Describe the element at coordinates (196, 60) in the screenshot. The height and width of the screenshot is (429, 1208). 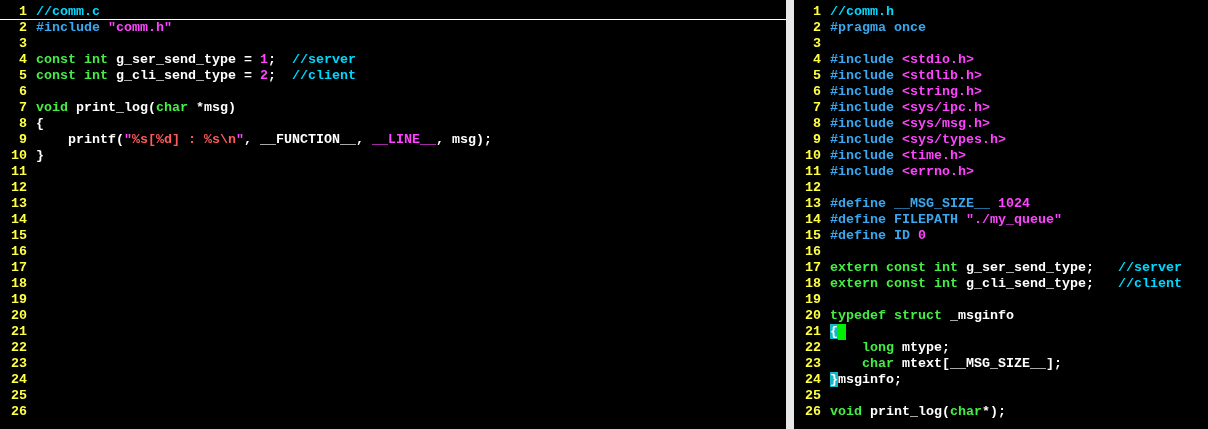
I see `code-line: const int g_ser_send_type = 1; //server` at that location.